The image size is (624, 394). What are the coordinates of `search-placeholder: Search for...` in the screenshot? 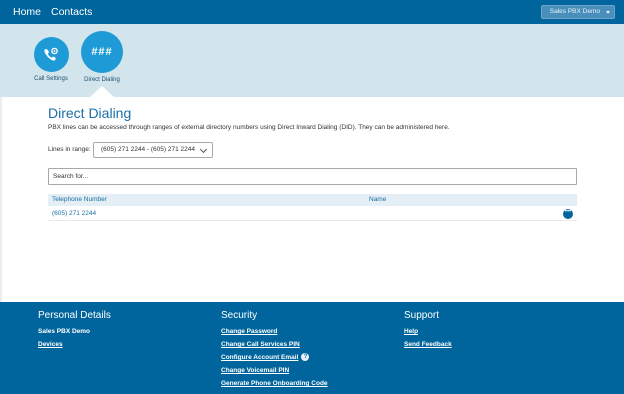 It's located at (71, 176).